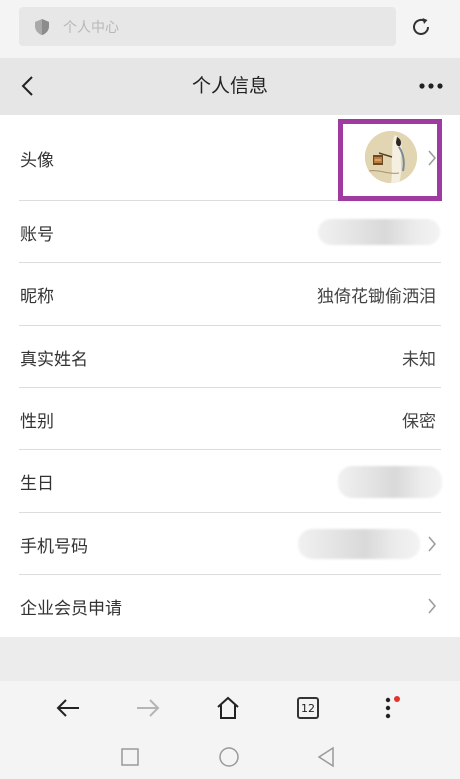 The height and width of the screenshot is (779, 460). I want to click on page-title: 个人信息, so click(229, 86).